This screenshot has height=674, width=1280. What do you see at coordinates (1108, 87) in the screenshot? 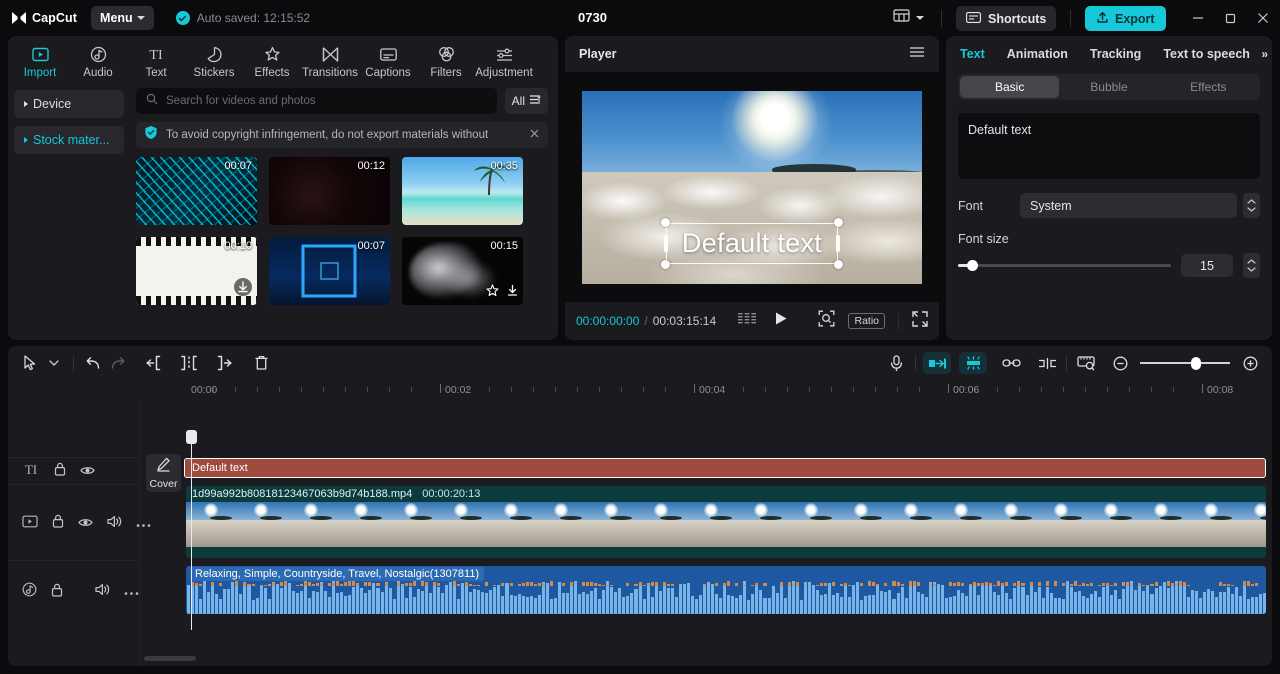
I see `segment-bubble: Bubble` at bounding box center [1108, 87].